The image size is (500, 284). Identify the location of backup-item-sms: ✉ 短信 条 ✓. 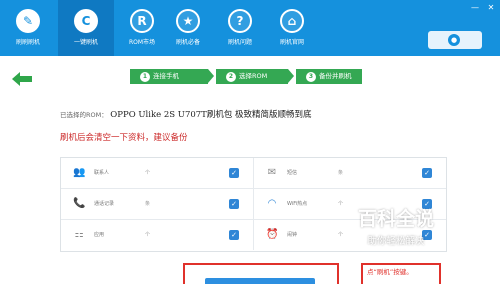
(349, 173).